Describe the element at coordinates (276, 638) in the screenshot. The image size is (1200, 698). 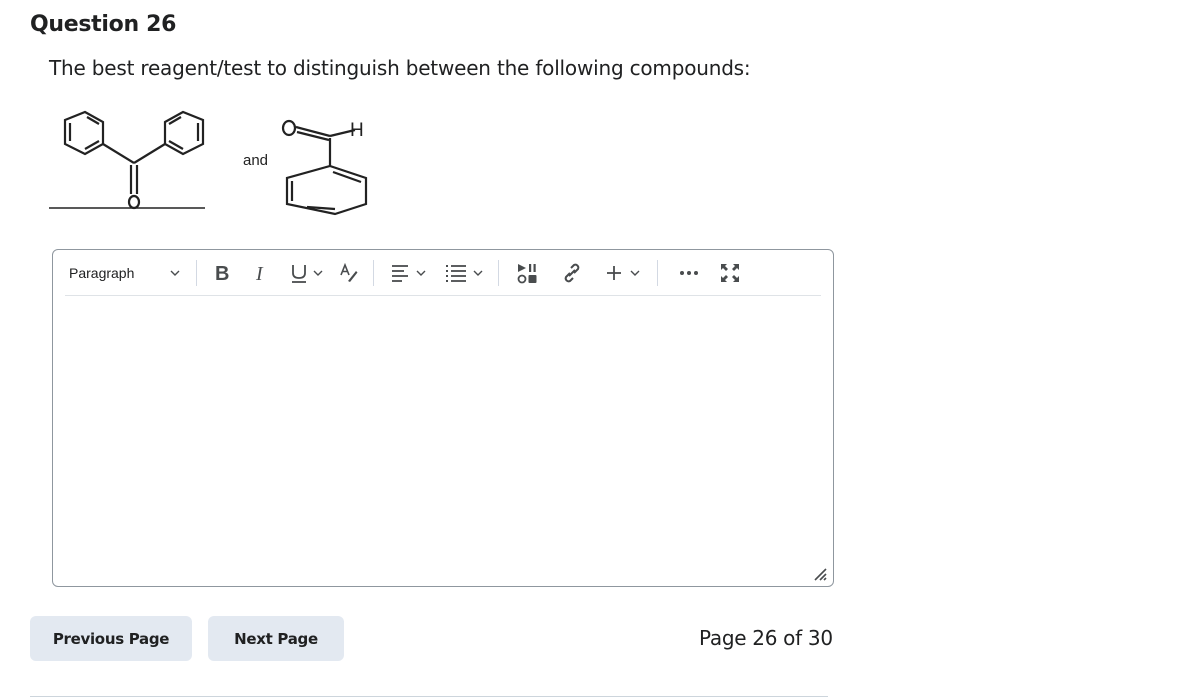
I see `next-page-button: Next Page` at that location.